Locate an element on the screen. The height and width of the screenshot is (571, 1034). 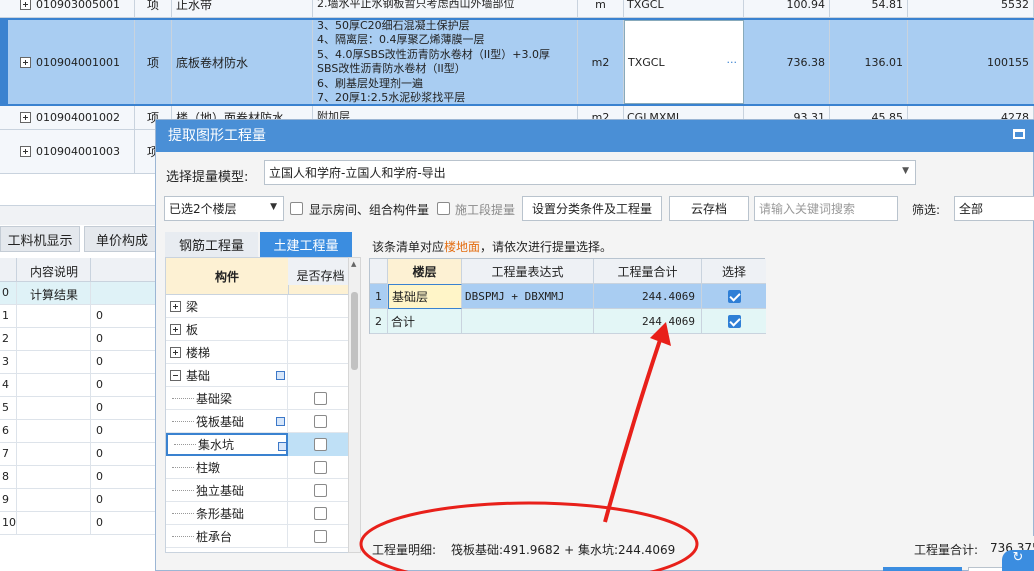
annotation-layer is located at coordinates (529, 446).